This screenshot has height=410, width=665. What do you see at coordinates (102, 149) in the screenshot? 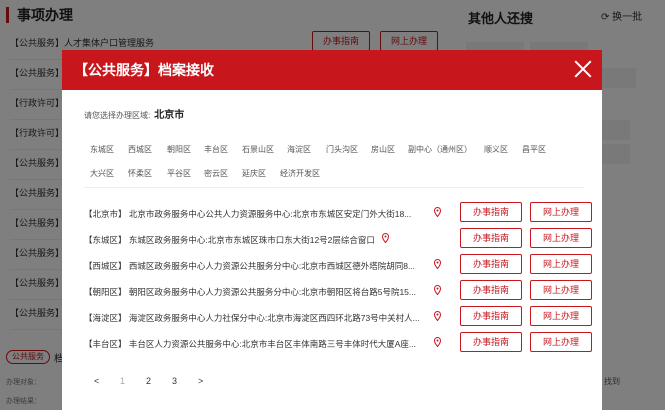
I see `district-dongcheng: 东城区` at bounding box center [102, 149].